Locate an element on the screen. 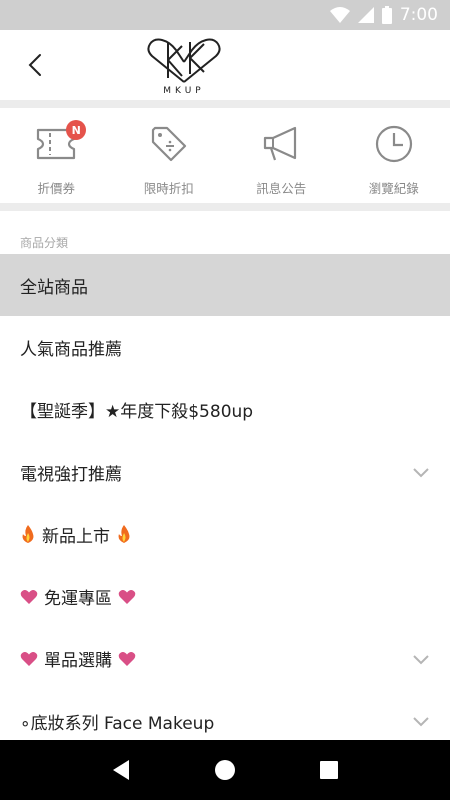  back-button is located at coordinates (35, 65).